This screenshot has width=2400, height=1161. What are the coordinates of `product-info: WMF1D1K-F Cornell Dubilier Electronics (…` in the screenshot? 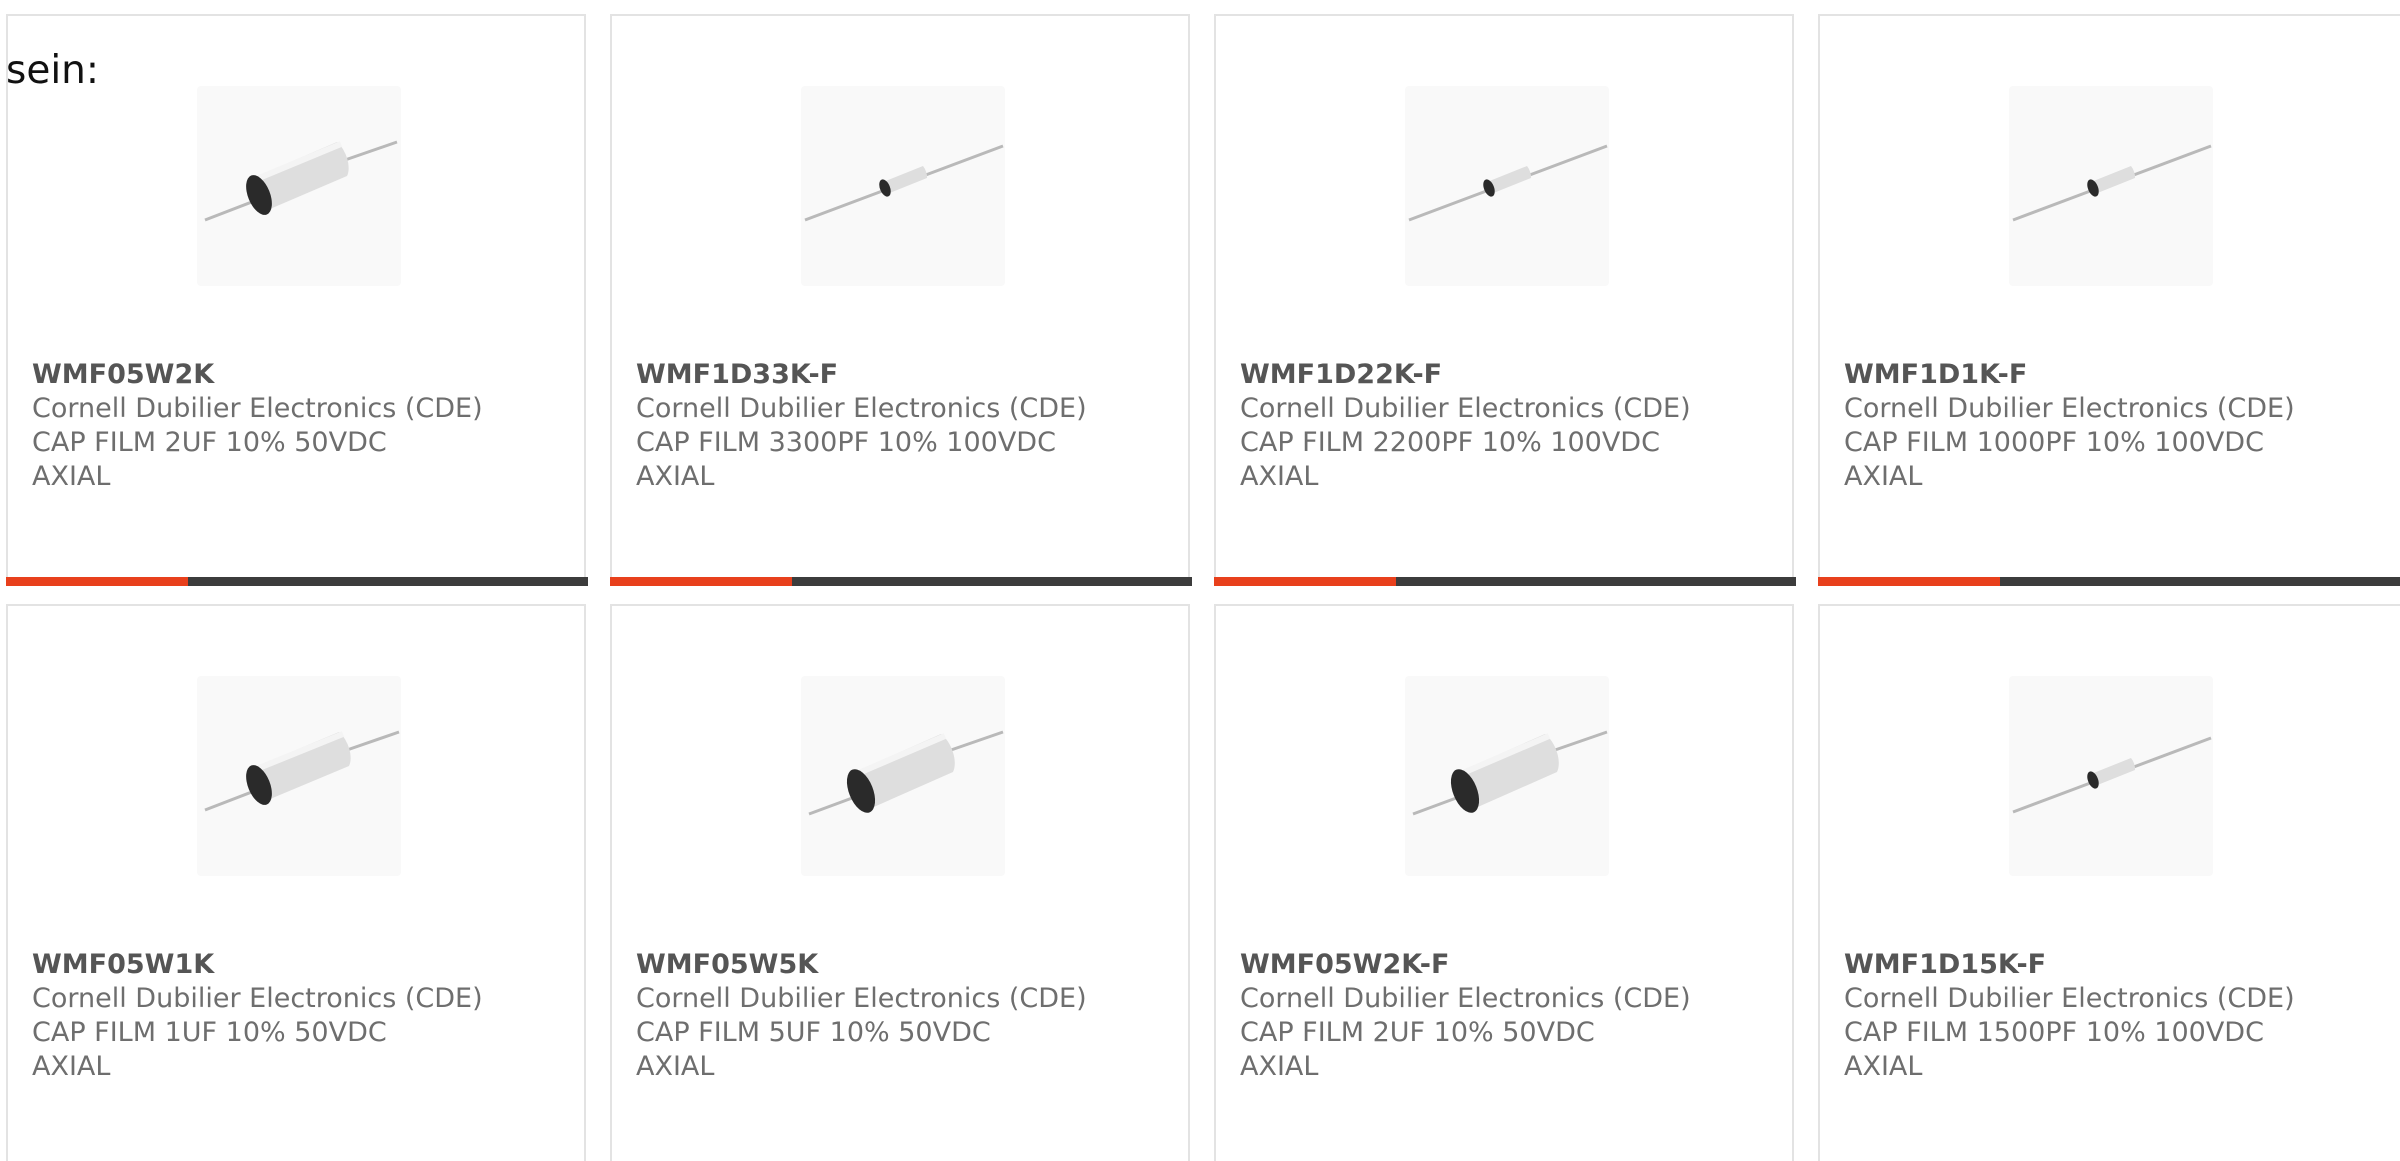 It's located at (2104, 426).